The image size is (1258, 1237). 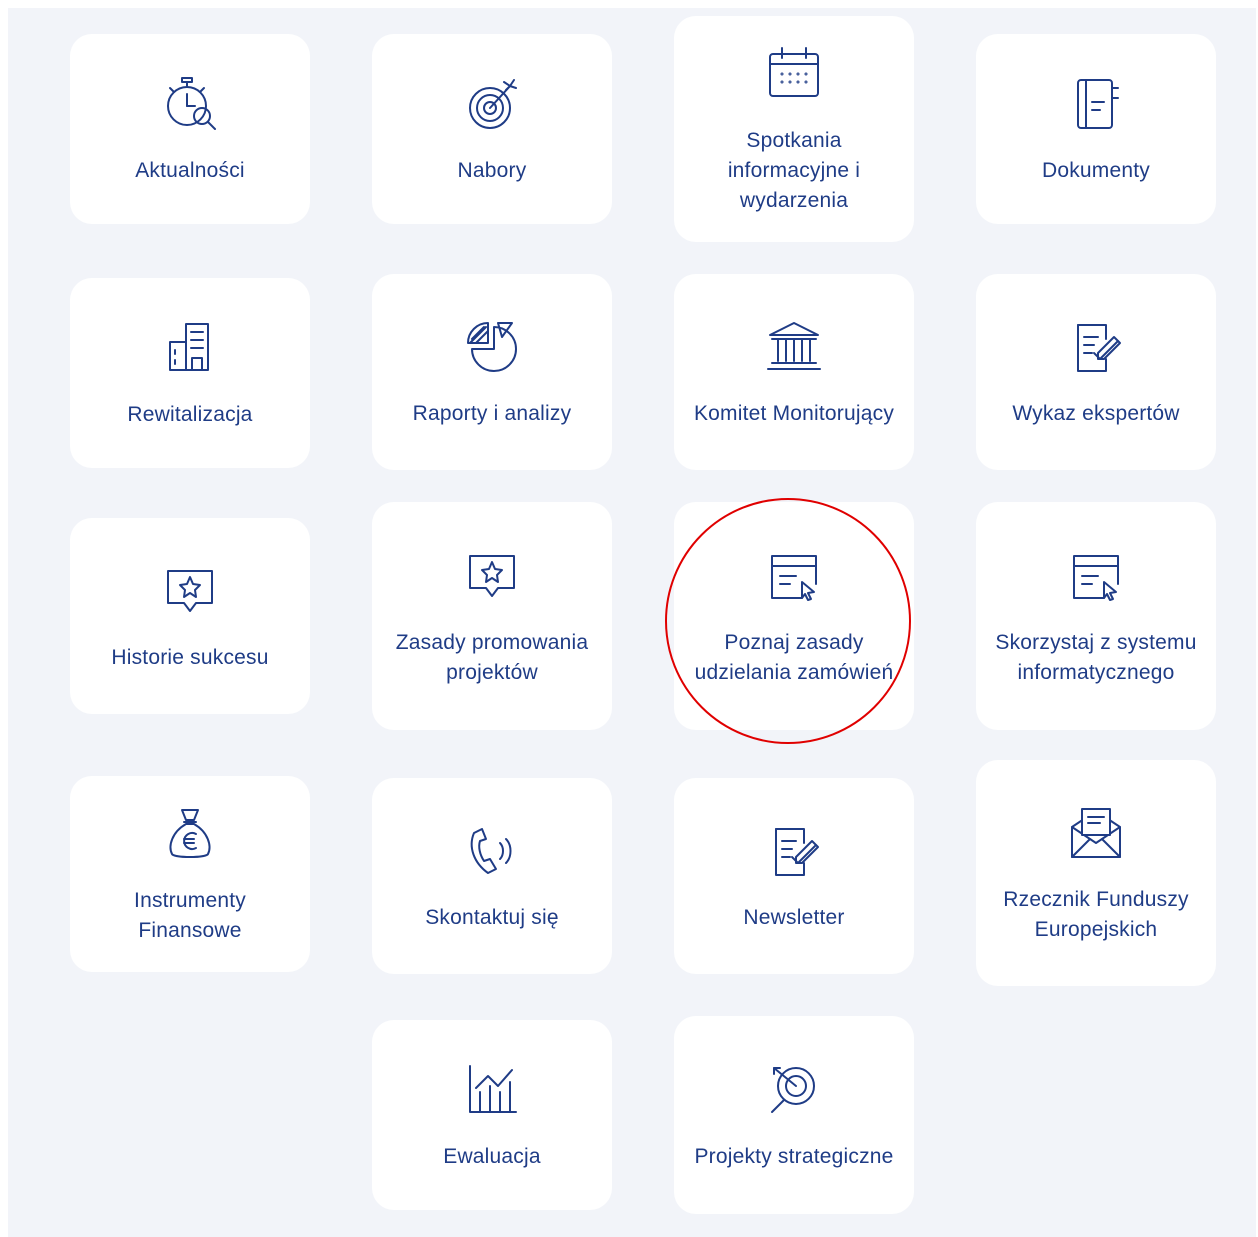 I want to click on institution-icon, so click(x=794, y=347).